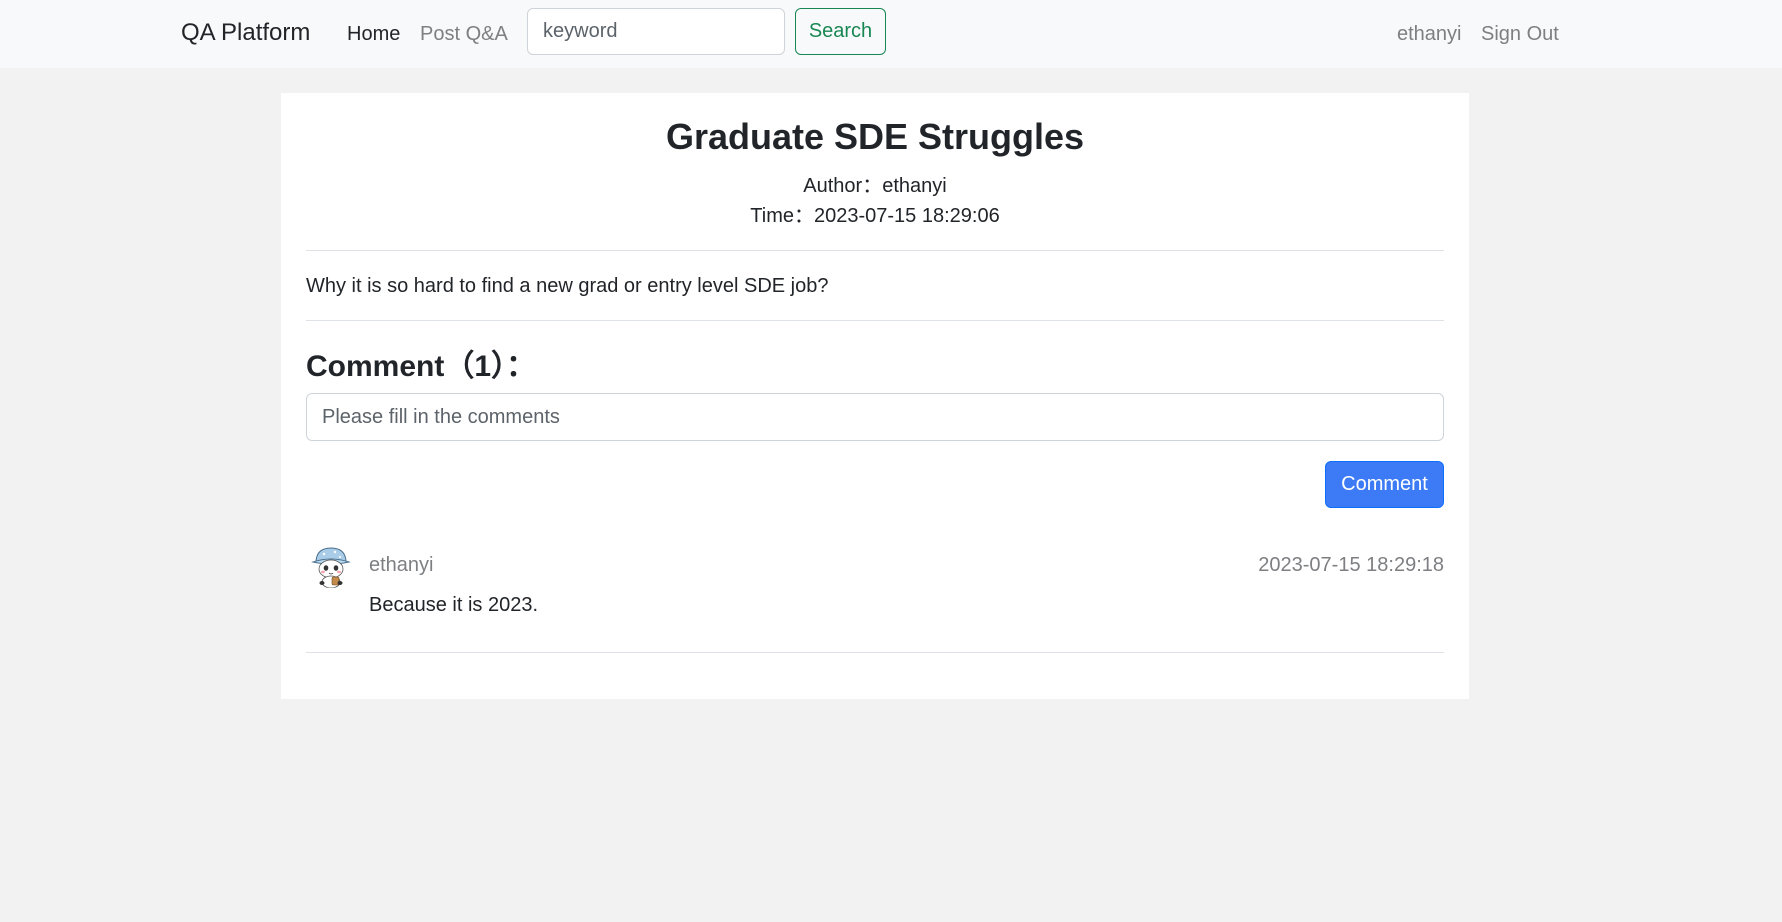 Image resolution: width=1782 pixels, height=922 pixels. Describe the element at coordinates (464, 34) in the screenshot. I see `nav-post-qa-link: Post Q&A` at that location.